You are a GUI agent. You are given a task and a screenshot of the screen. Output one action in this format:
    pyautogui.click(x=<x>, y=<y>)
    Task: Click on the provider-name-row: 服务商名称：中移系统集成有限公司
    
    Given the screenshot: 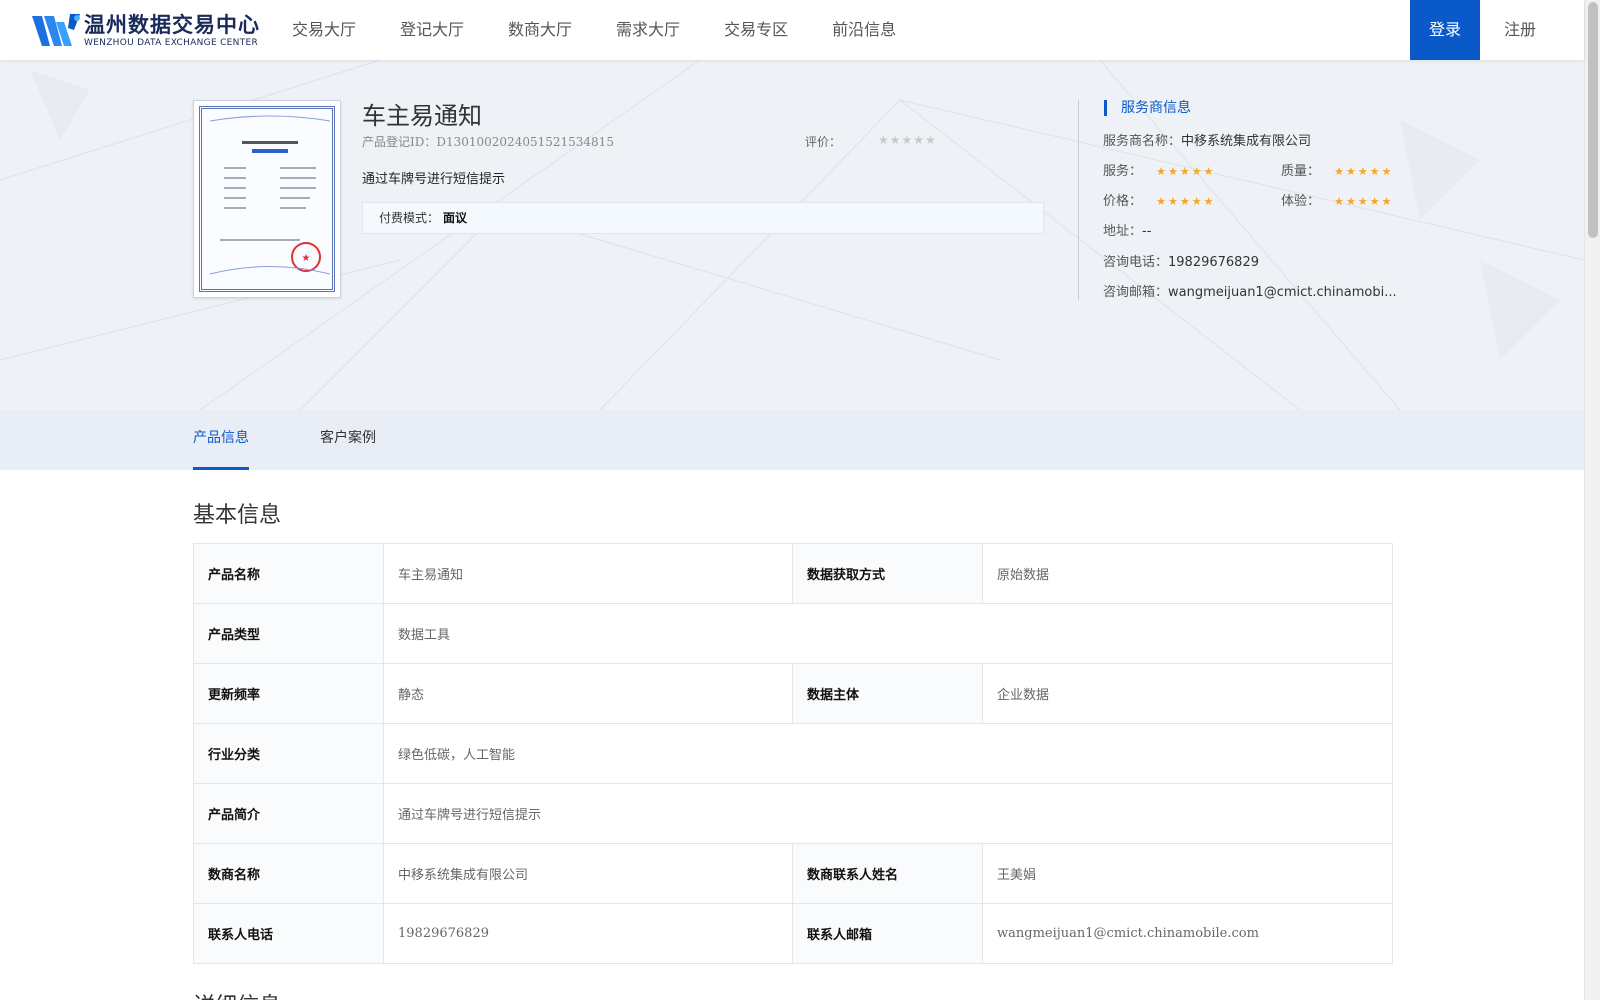 What is the action you would take?
    pyautogui.click(x=1207, y=139)
    